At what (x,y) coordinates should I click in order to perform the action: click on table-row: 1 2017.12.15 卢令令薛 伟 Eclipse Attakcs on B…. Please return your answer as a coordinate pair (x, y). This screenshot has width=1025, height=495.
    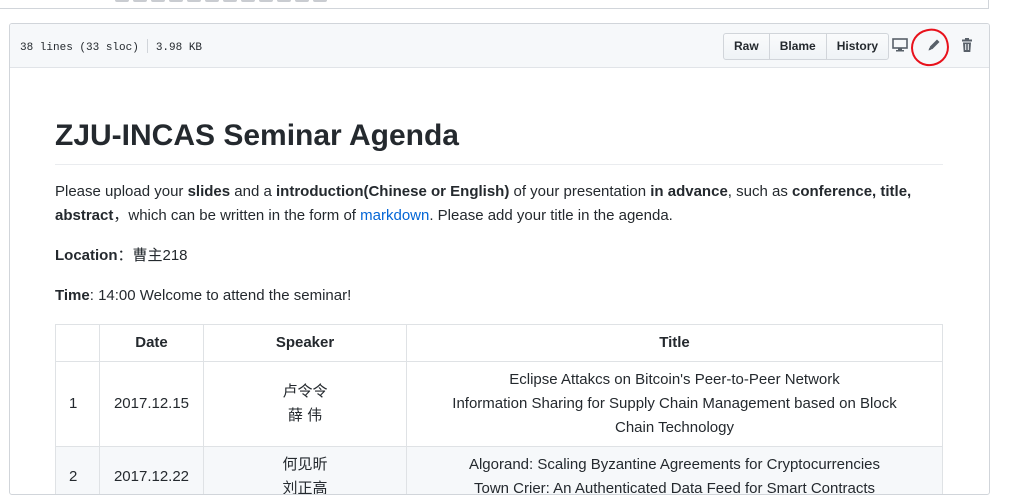
    Looking at the image, I should click on (499, 404).